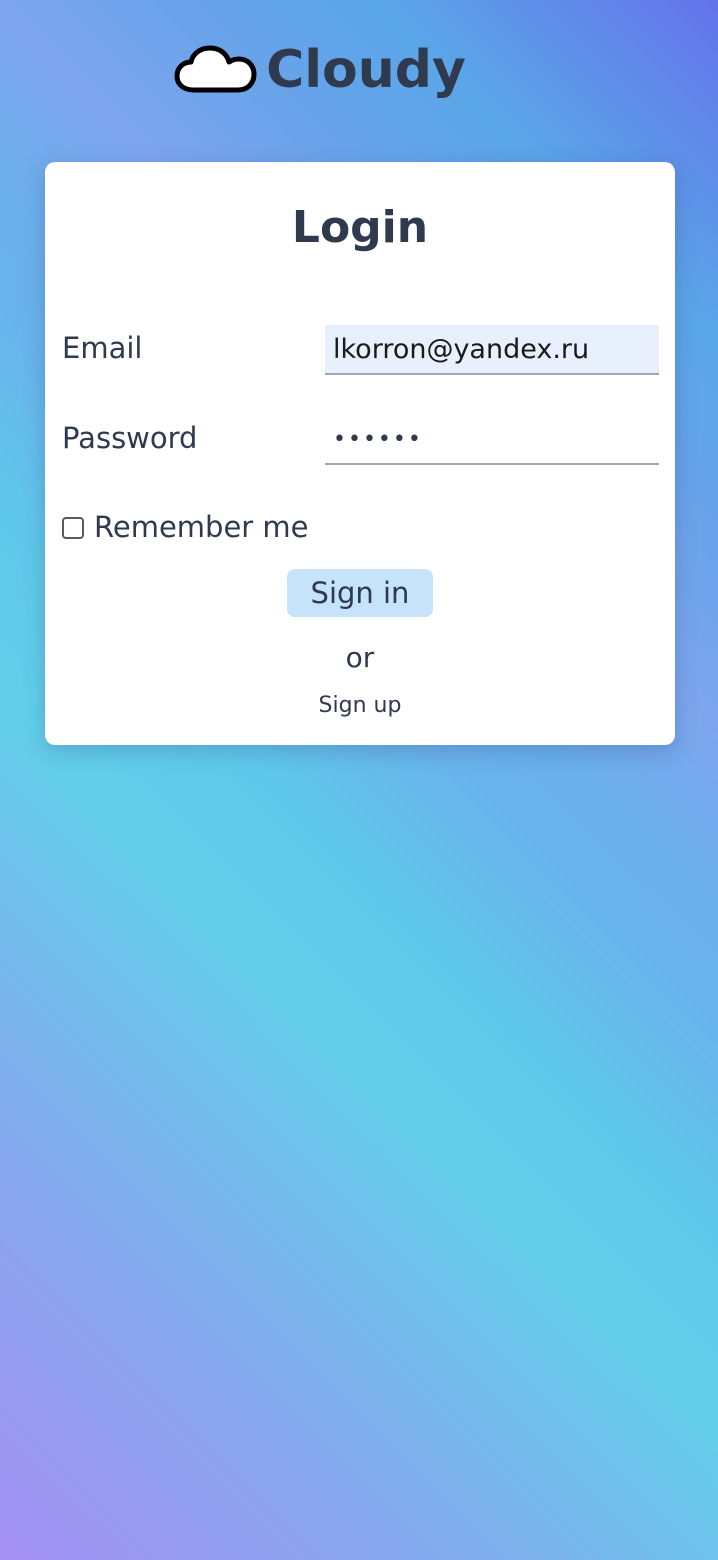  Describe the element at coordinates (201, 527) in the screenshot. I see `remember-me-label: Remember me` at that location.